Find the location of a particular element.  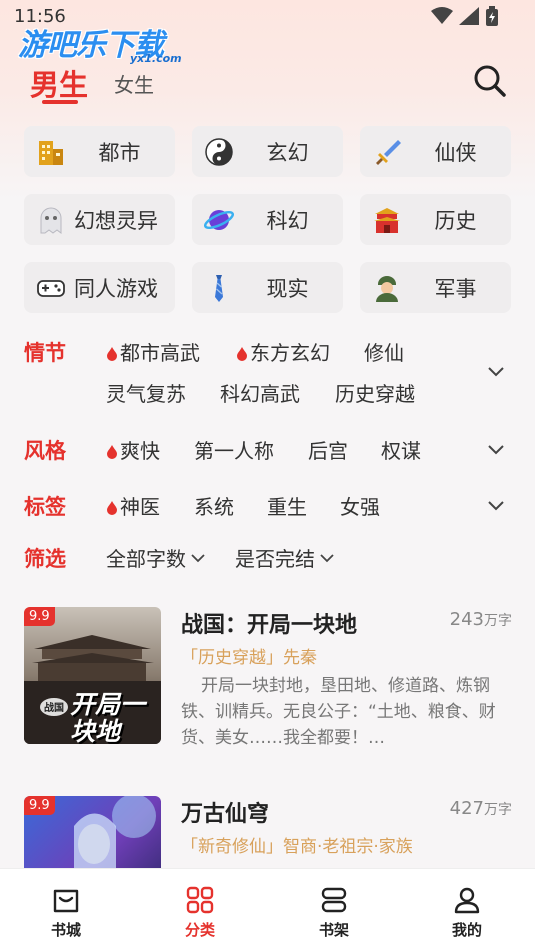

nav-bookshelf: 书架 is located at coordinates (334, 912).